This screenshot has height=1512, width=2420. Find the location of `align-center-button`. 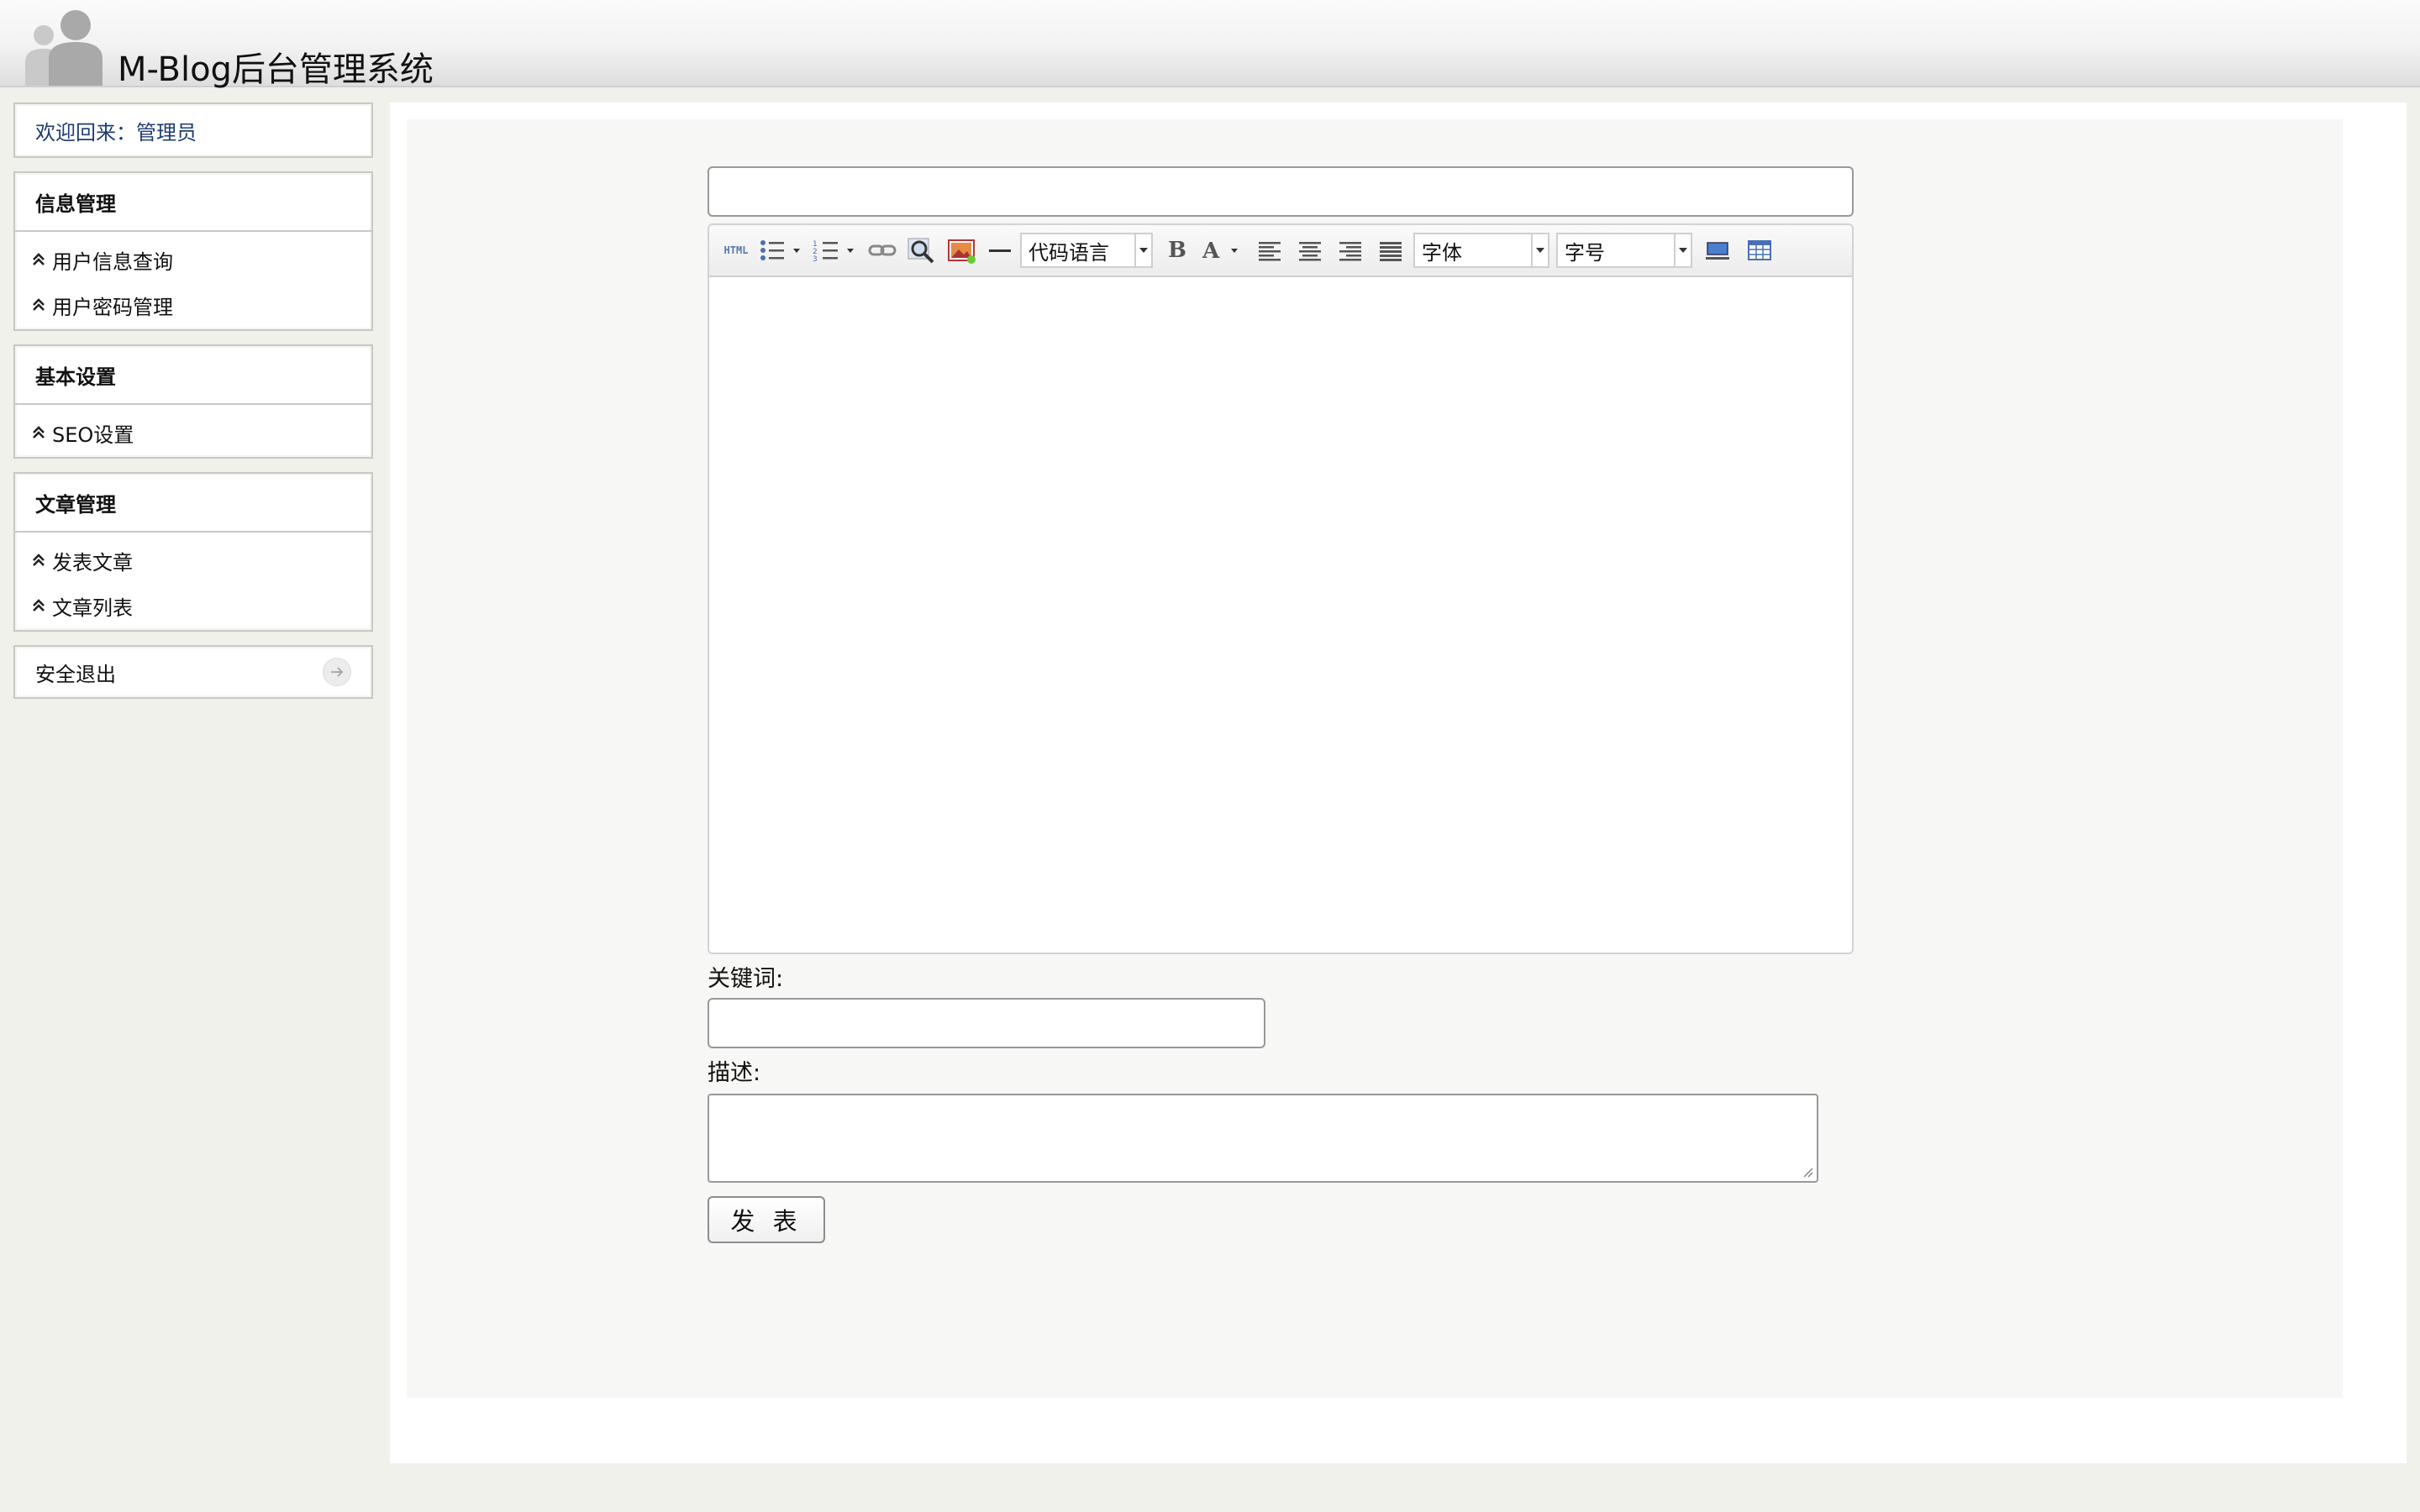

align-center-button is located at coordinates (1310, 250).